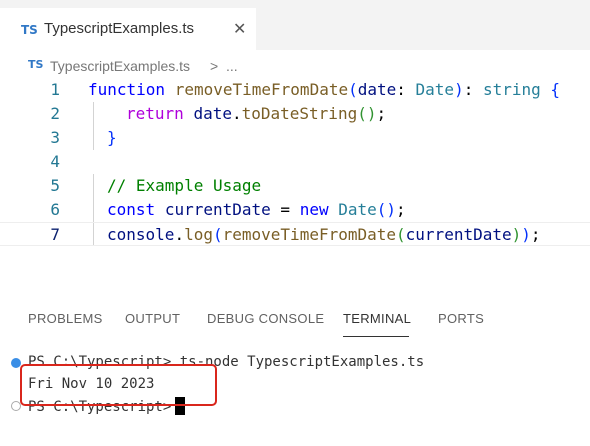 This screenshot has width=590, height=446. What do you see at coordinates (239, 28) in the screenshot?
I see `close-icon: ✕` at bounding box center [239, 28].